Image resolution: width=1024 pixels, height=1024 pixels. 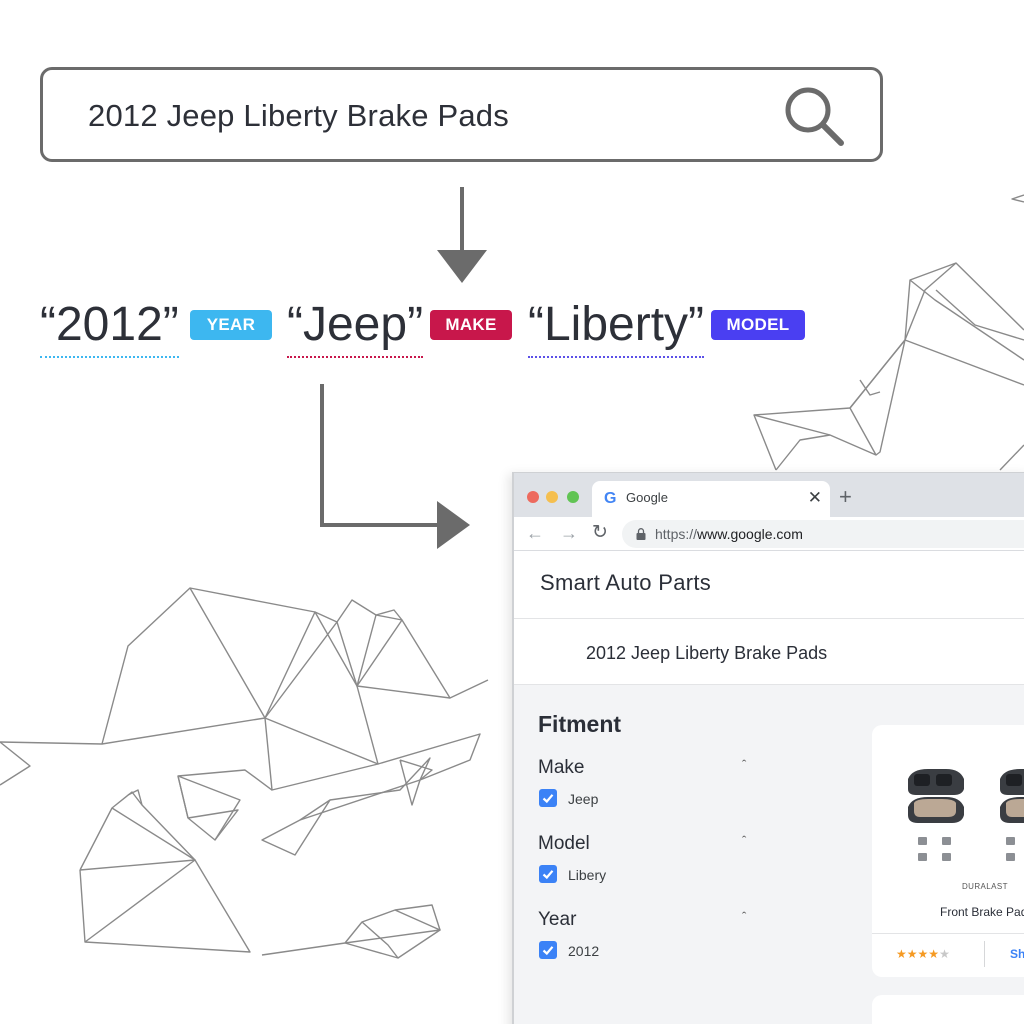 I want to click on product-brand: DURALAST, so click(x=985, y=886).